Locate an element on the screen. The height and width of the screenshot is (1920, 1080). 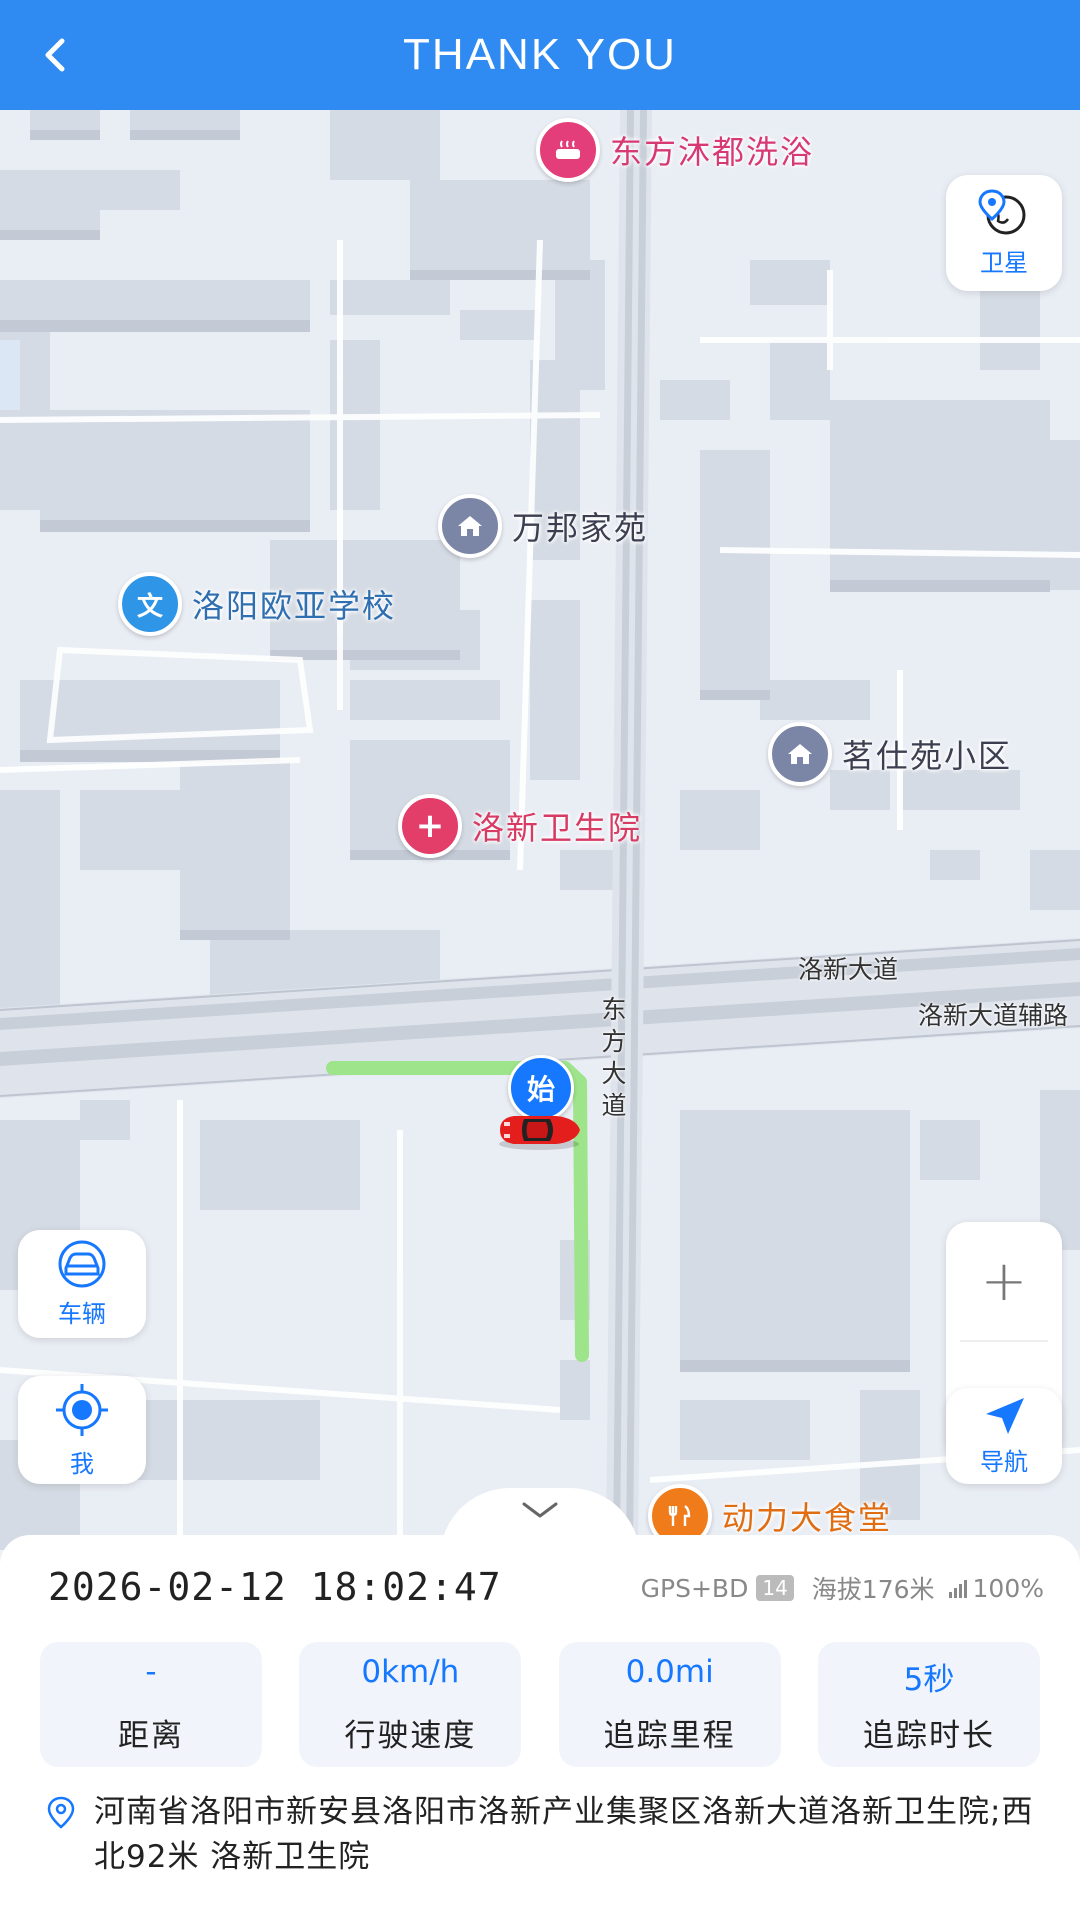
navigate-button: 导航 is located at coordinates (1004, 1436).